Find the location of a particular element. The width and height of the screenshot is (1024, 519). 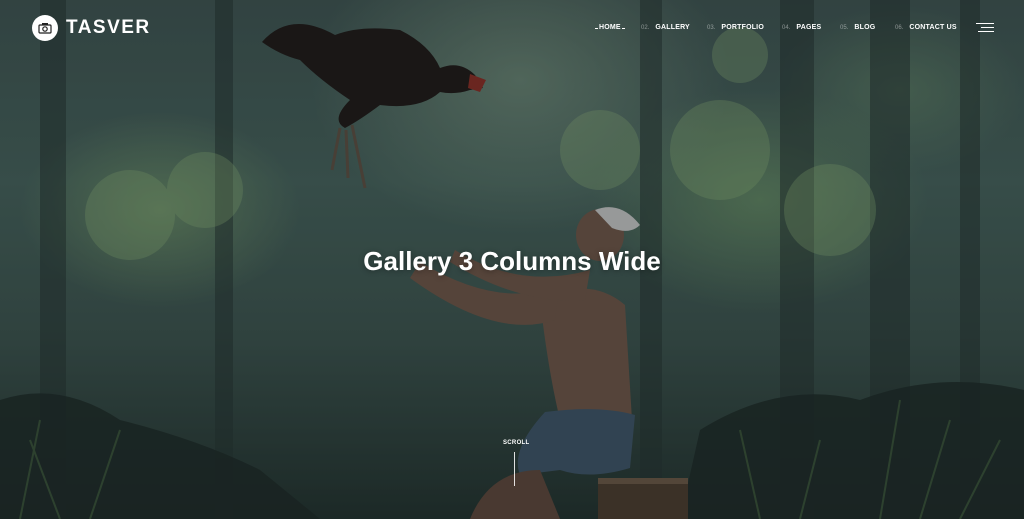

nav-label: PORTFOLIO is located at coordinates (742, 27).